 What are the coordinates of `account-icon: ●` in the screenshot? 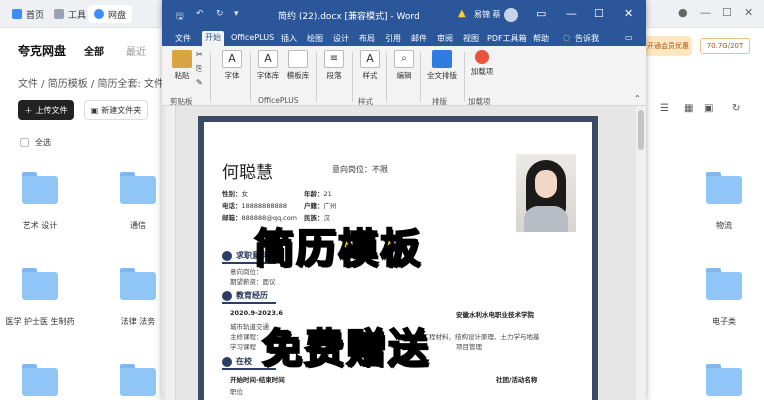 It's located at (683, 12).